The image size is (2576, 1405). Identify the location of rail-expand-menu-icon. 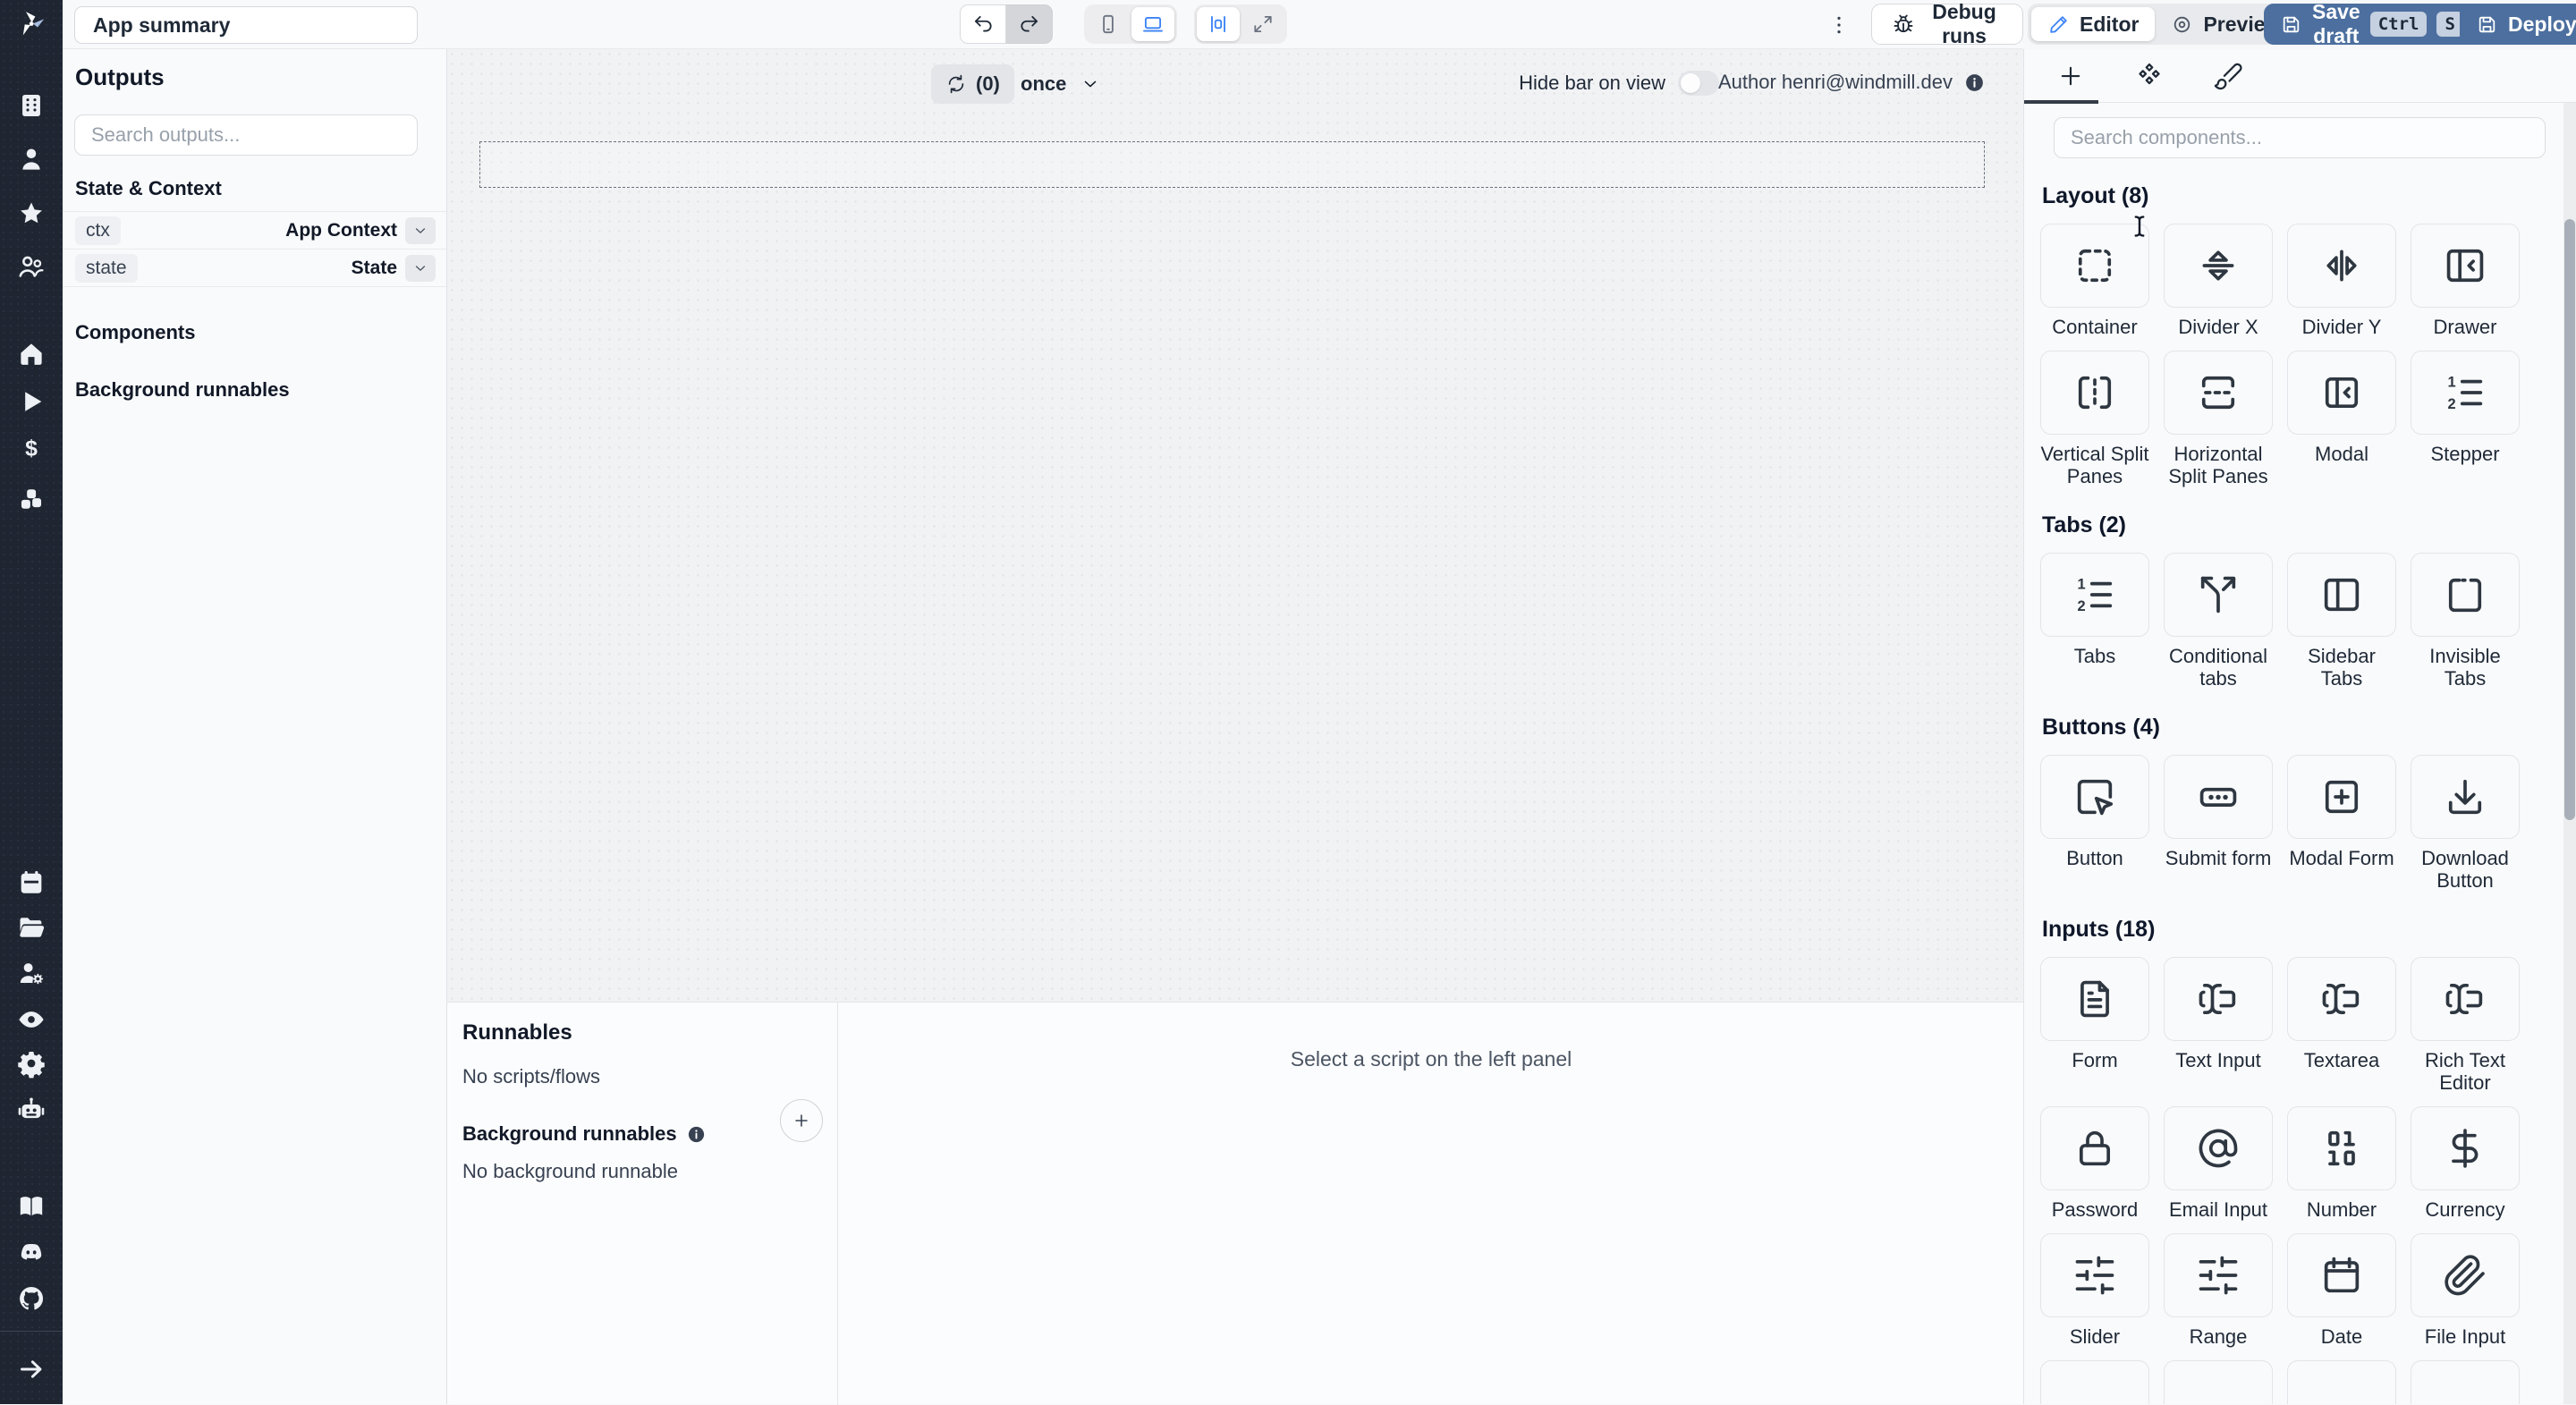
(31, 1369).